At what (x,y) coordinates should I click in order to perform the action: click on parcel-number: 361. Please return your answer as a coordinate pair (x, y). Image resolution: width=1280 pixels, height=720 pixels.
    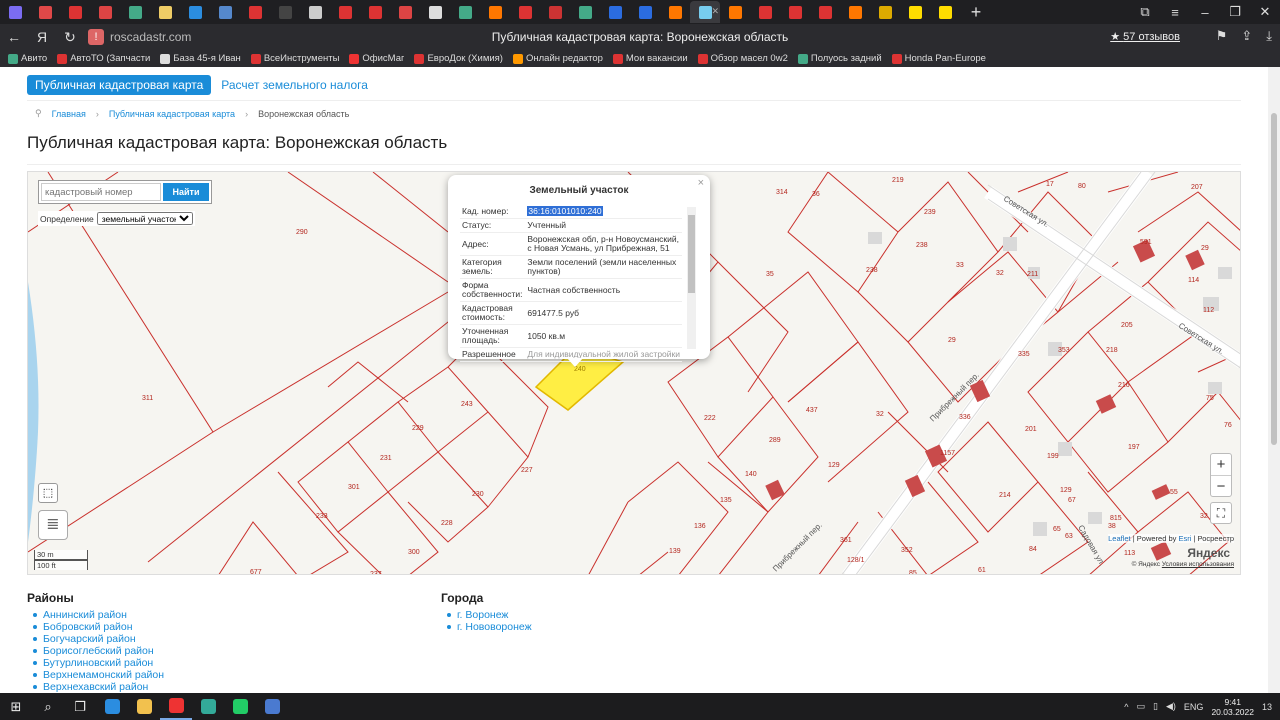
    Looking at the image, I should click on (846, 540).